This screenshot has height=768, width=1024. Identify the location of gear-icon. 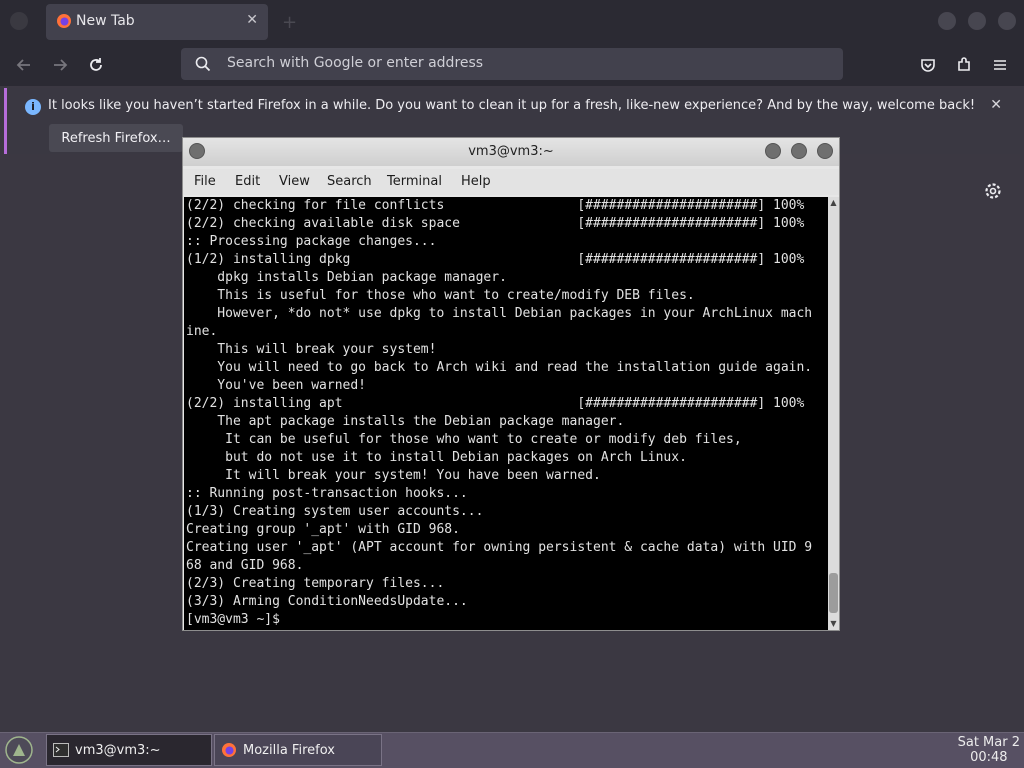
(993, 191).